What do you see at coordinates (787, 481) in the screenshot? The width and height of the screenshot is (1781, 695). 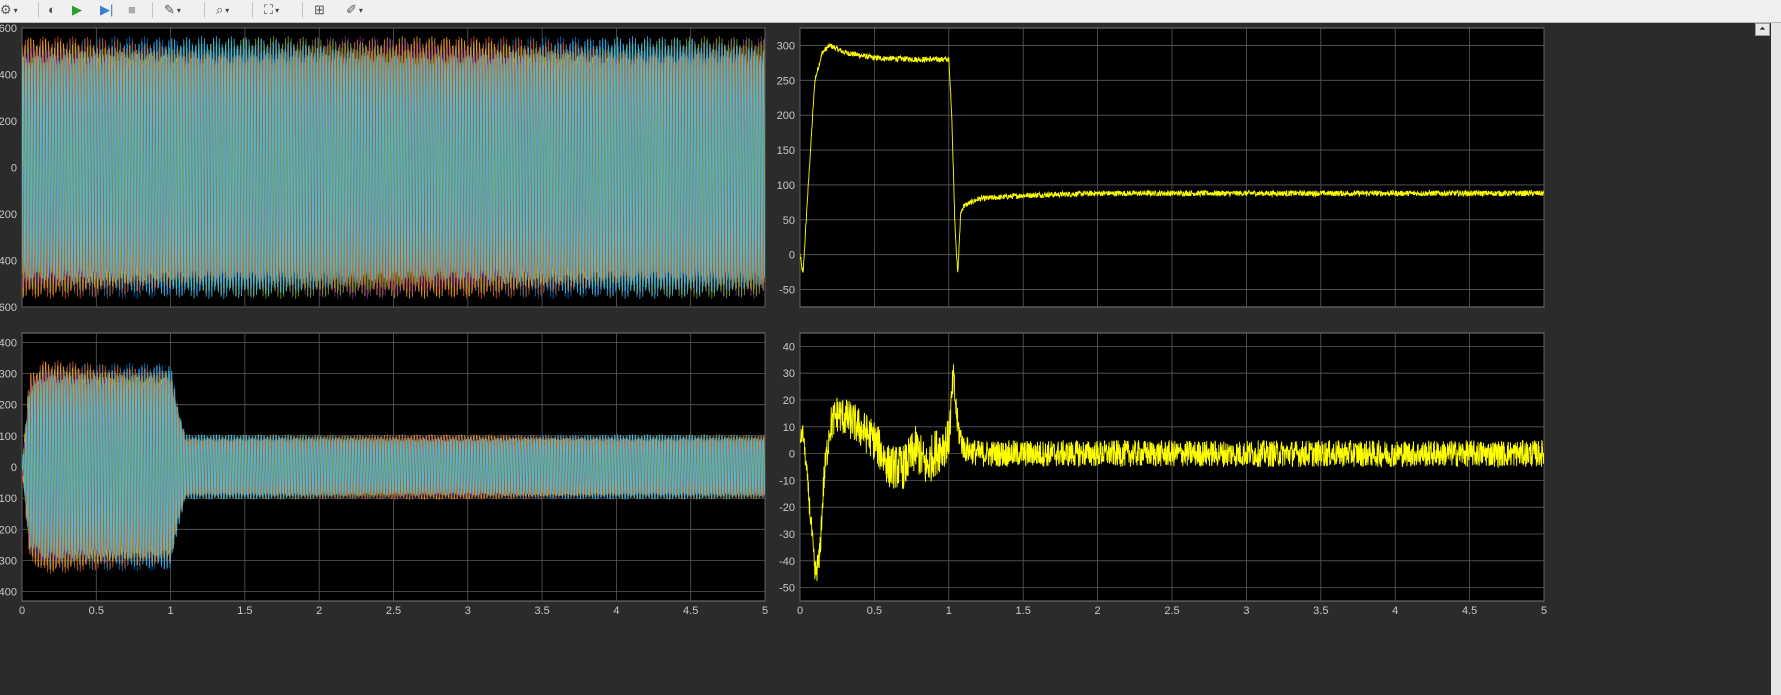 I see `y-tick-label: -10` at bounding box center [787, 481].